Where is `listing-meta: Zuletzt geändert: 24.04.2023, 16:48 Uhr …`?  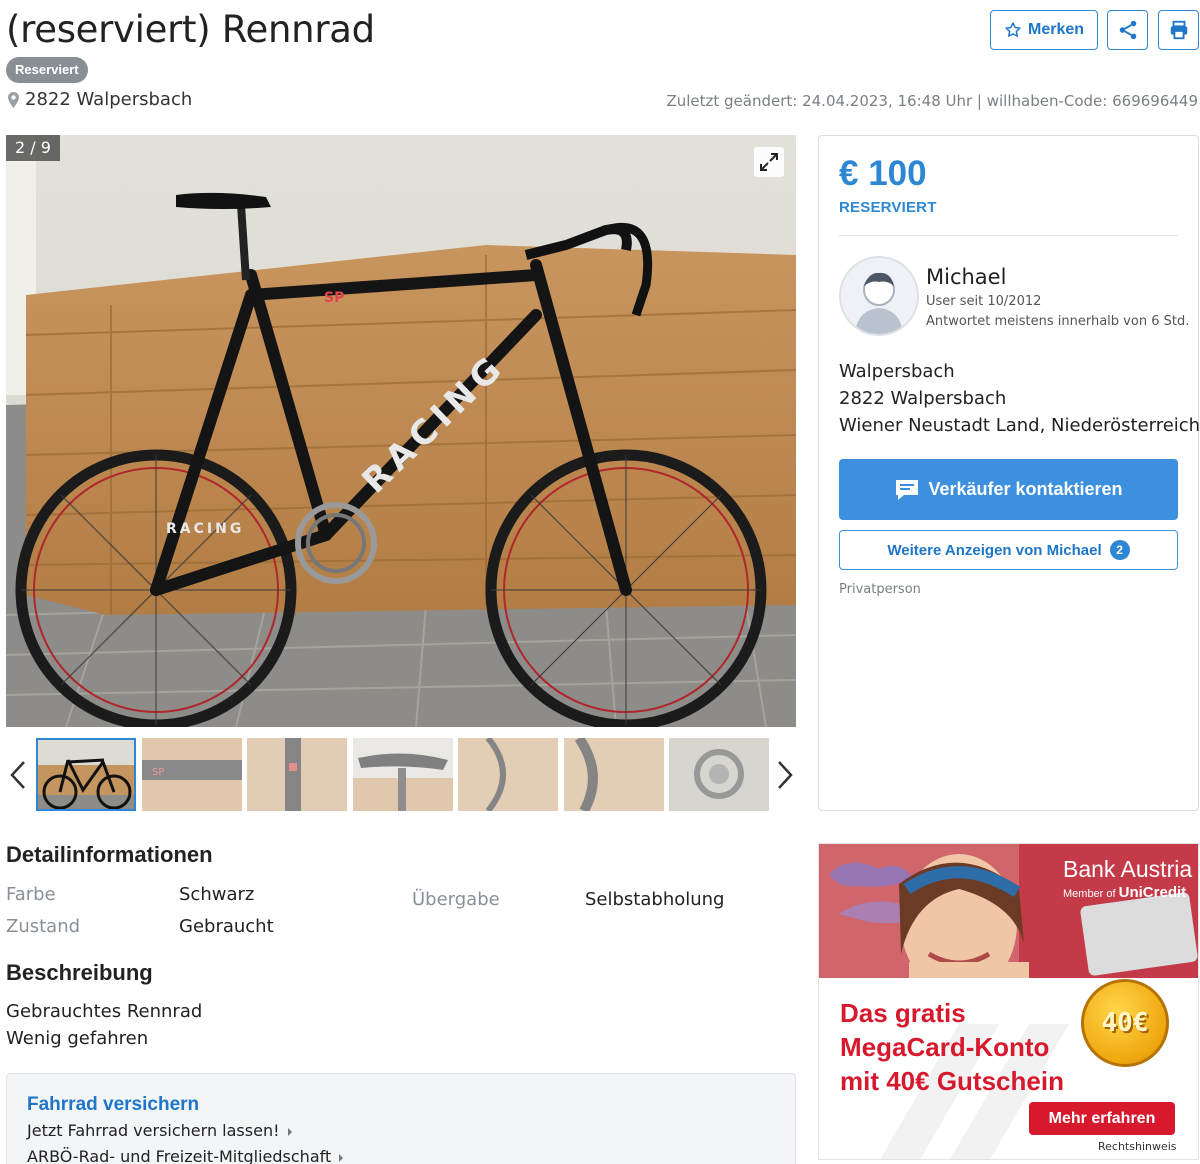
listing-meta: Zuletzt geändert: 24.04.2023, 16:48 Uhr … is located at coordinates (932, 101).